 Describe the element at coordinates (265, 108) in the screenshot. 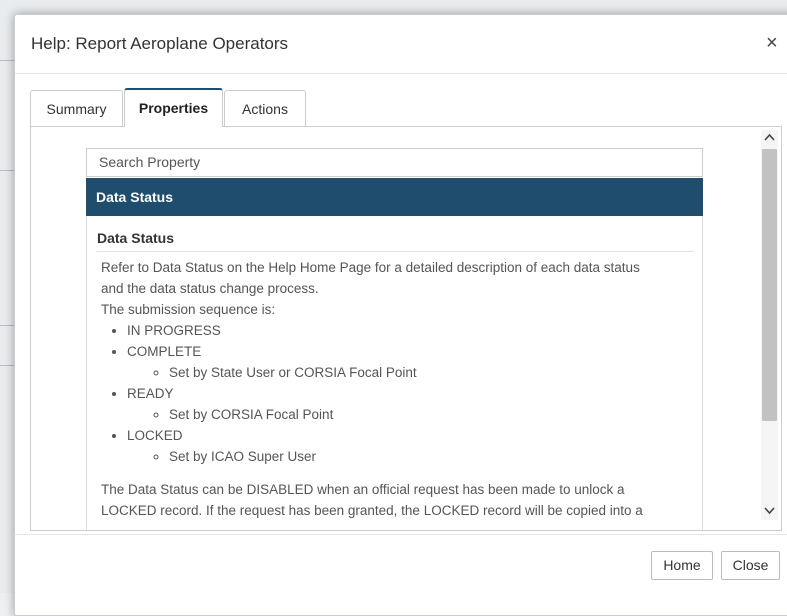

I see `tab-actions: Actions` at that location.